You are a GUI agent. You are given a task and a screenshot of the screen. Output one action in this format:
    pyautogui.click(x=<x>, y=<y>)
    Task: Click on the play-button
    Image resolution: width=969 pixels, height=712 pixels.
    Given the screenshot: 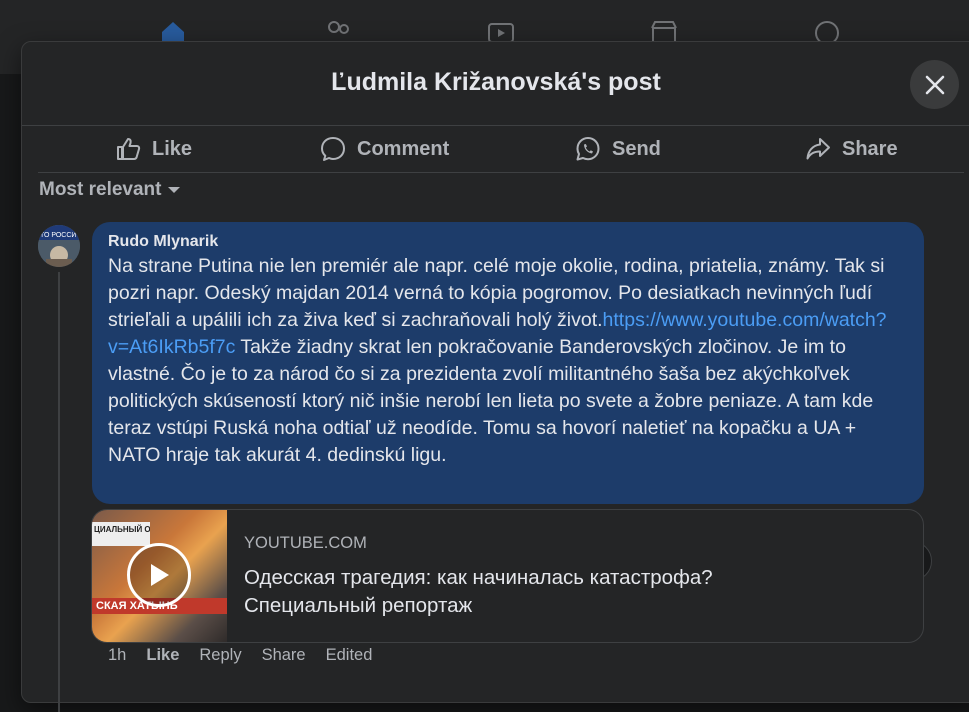 What is the action you would take?
    pyautogui.click(x=159, y=575)
    